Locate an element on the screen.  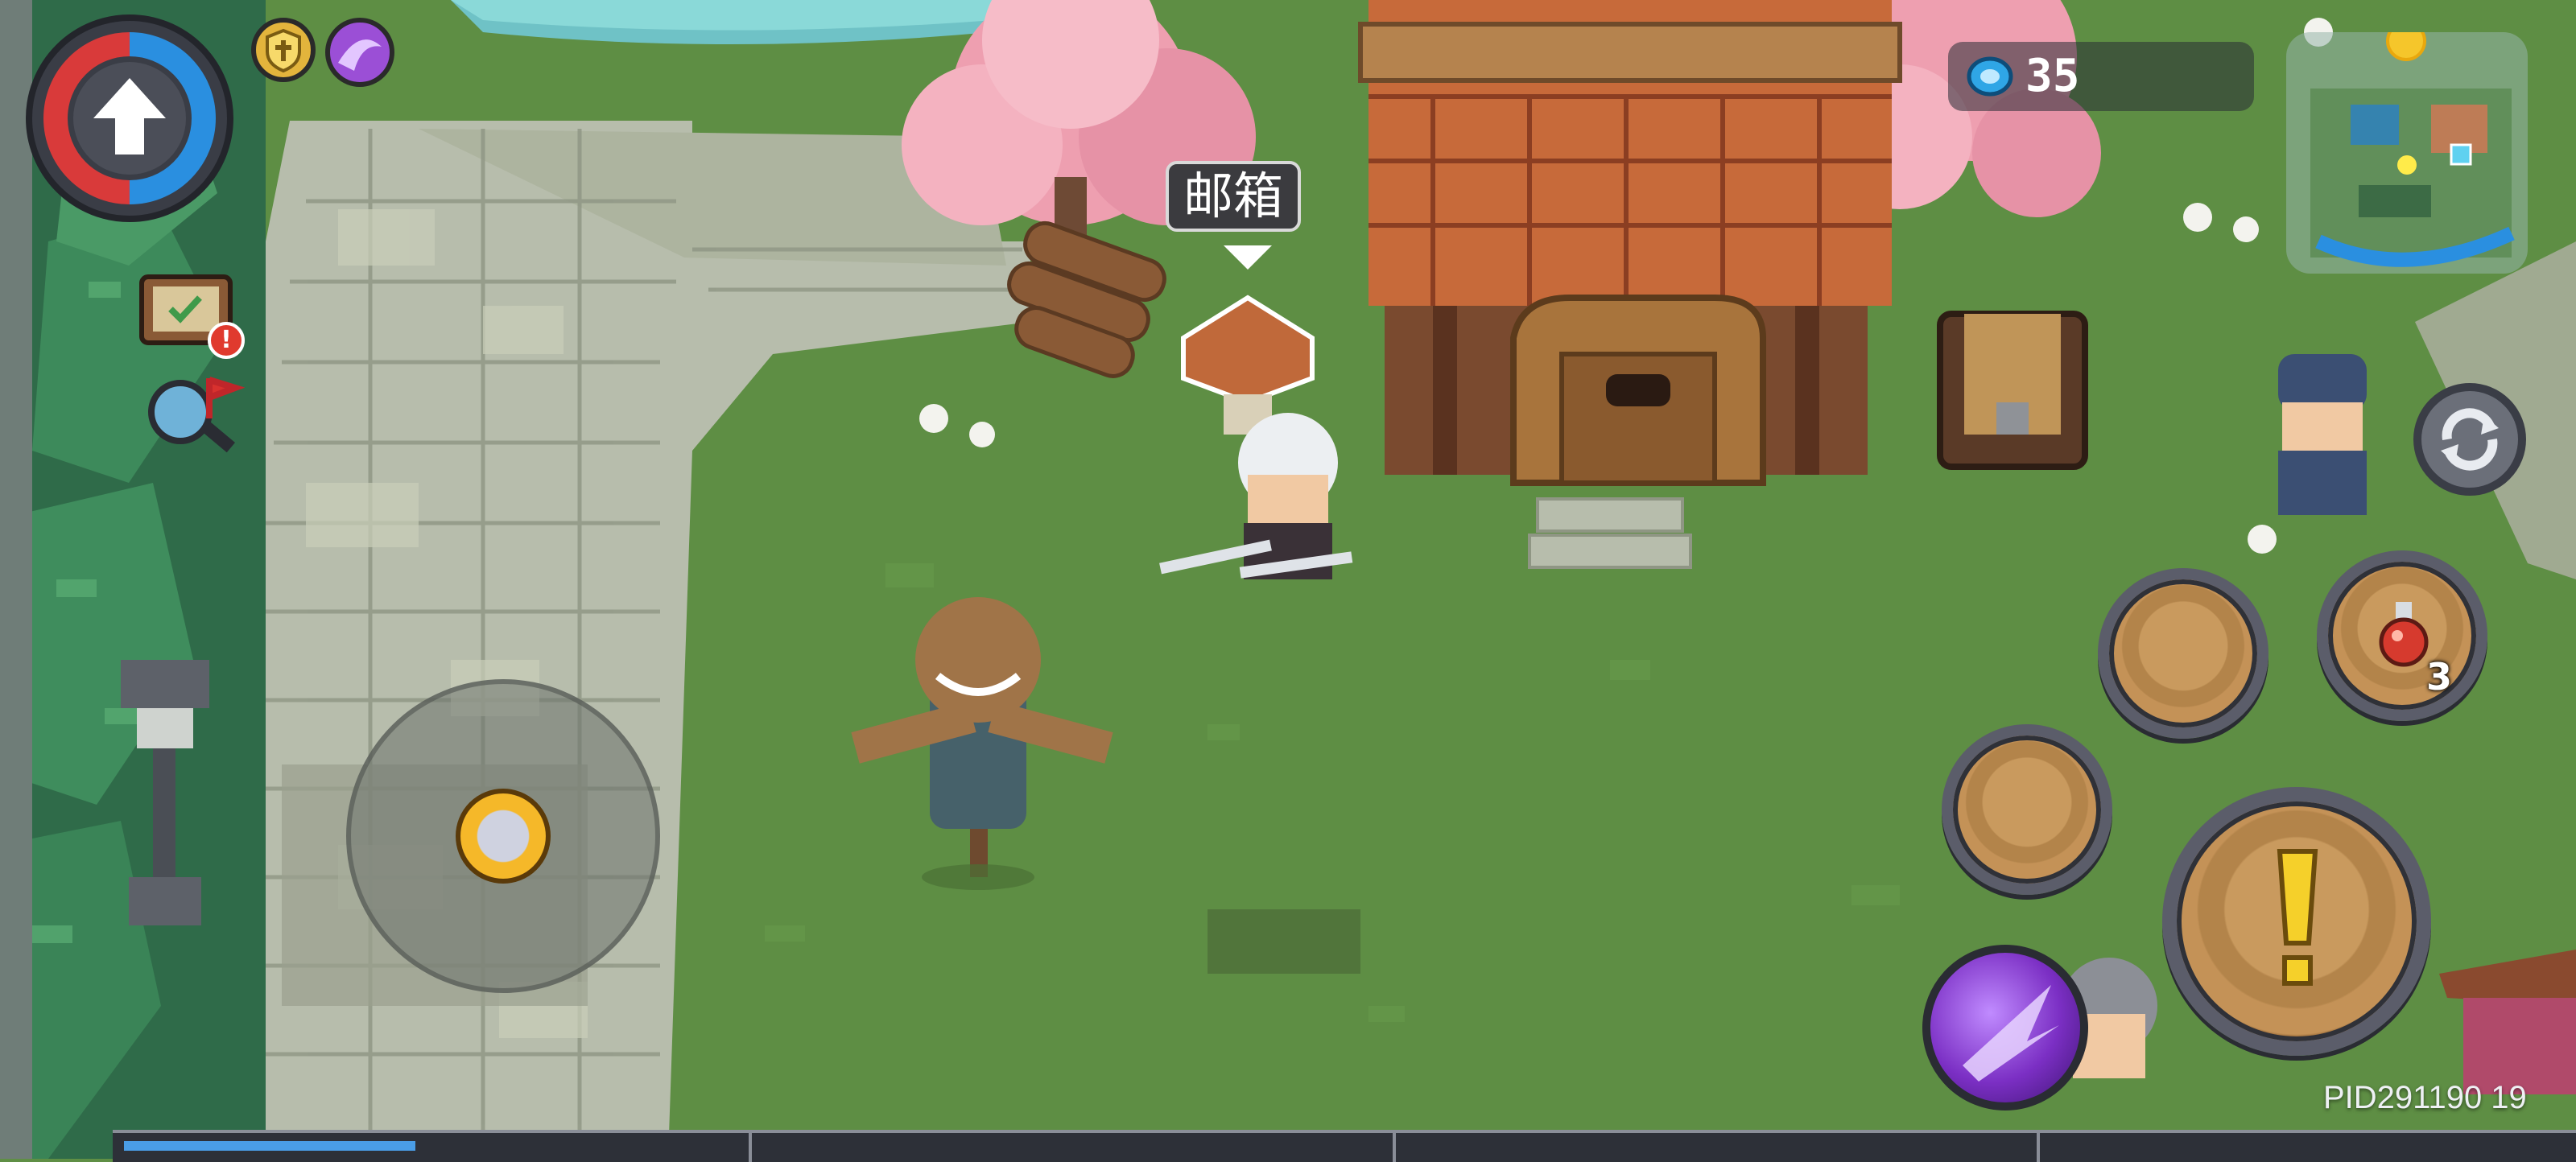
level-up-arrow-icon is located at coordinates (129, 116).